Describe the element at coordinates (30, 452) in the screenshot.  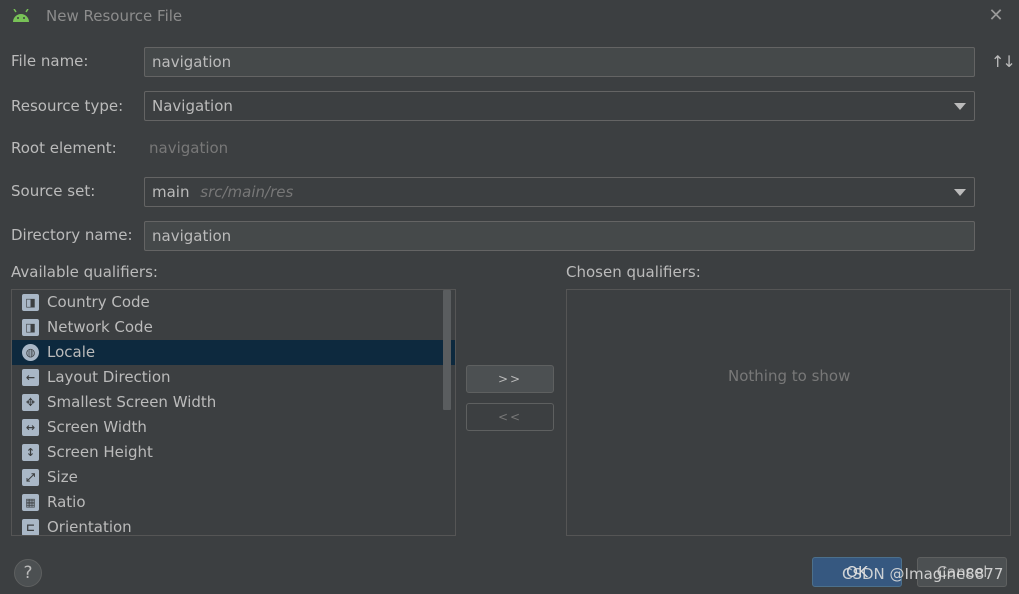
I see `screen-height-icon: ↕` at that location.